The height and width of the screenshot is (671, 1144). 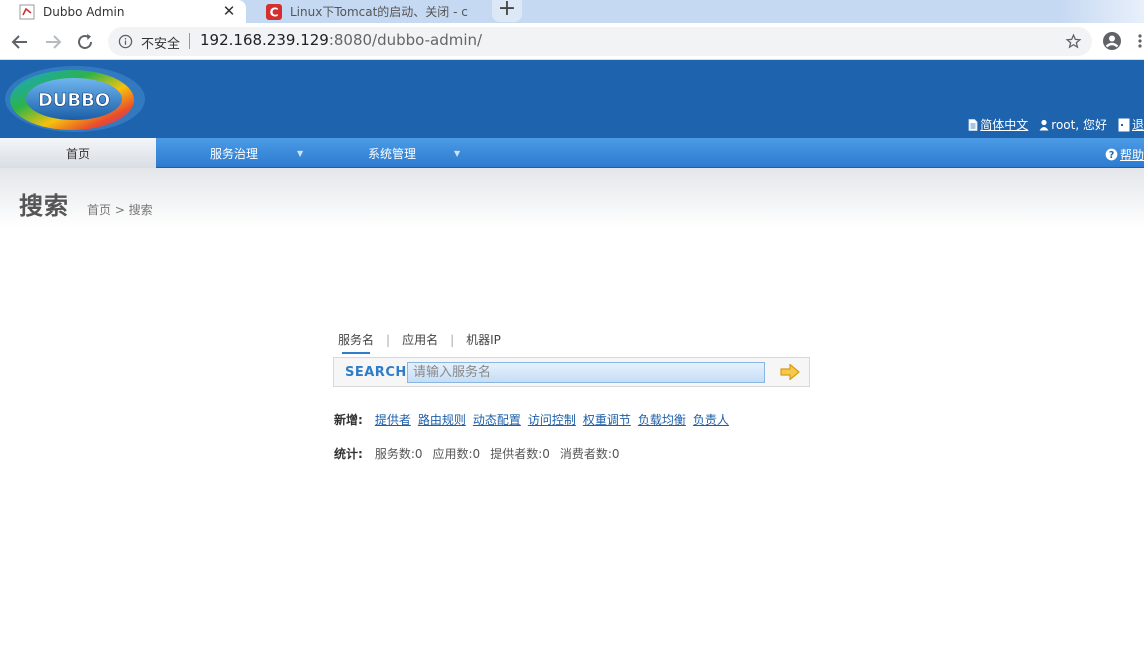 I want to click on logo-text: DUBBO, so click(x=74, y=100).